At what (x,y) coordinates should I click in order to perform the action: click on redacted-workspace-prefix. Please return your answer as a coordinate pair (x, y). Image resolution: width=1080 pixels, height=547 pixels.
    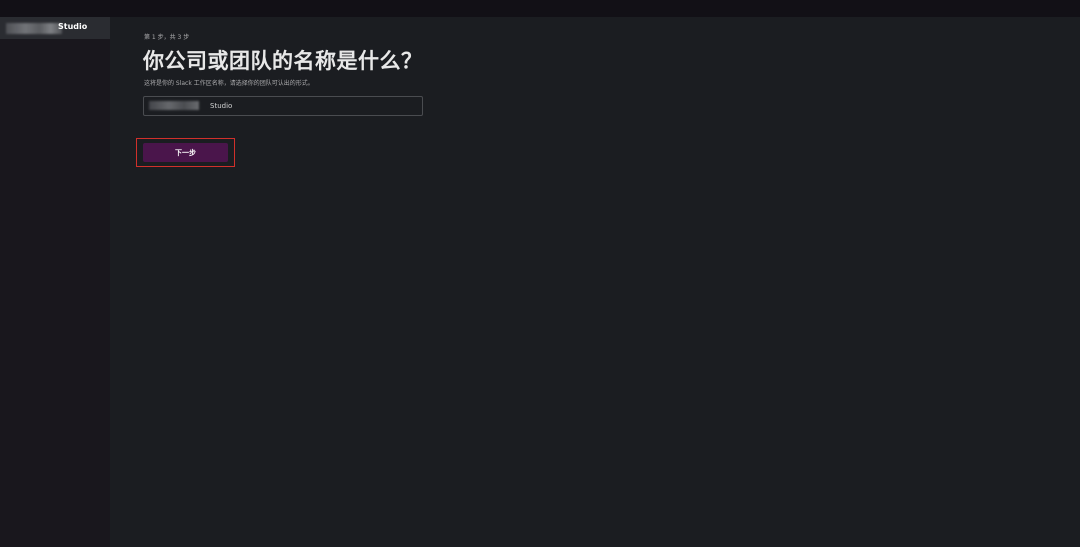
    Looking at the image, I should click on (34, 28).